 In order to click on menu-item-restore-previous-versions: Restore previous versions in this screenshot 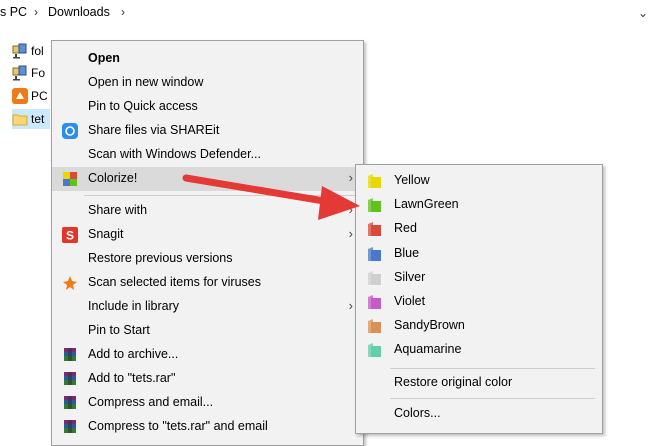, I will do `click(207, 259)`.